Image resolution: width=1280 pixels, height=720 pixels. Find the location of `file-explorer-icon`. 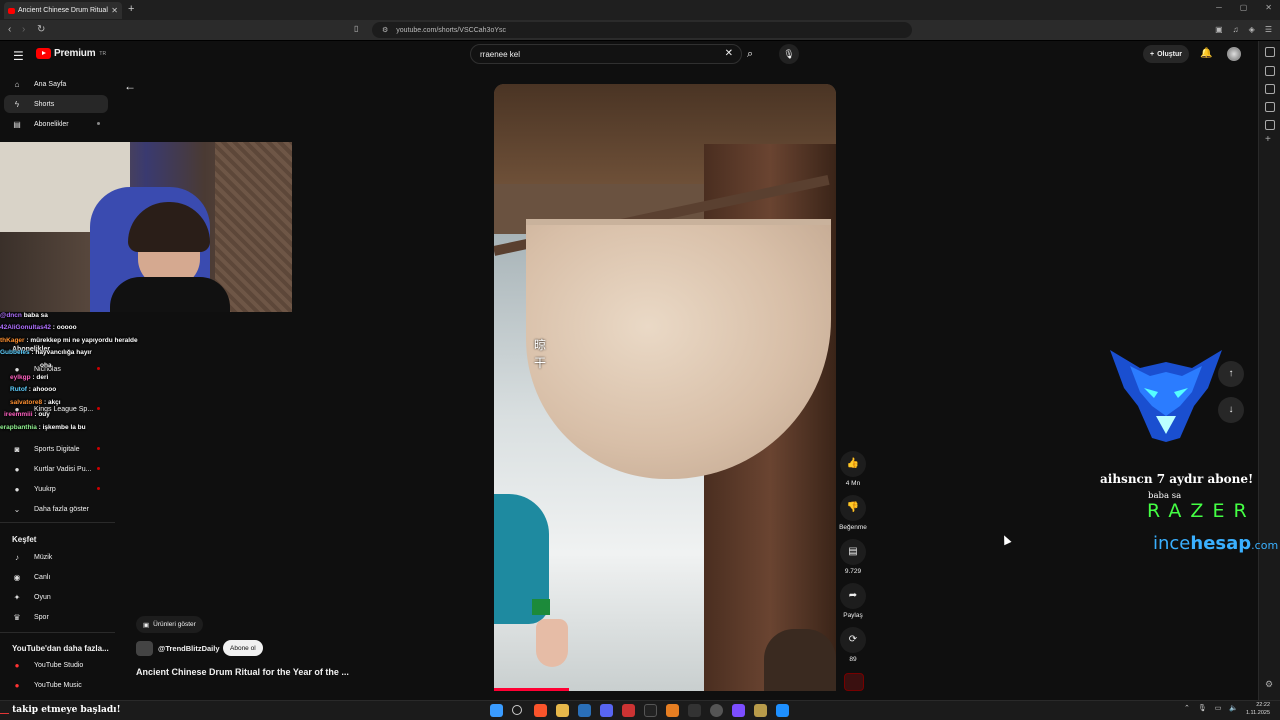

file-explorer-icon is located at coordinates (562, 710).